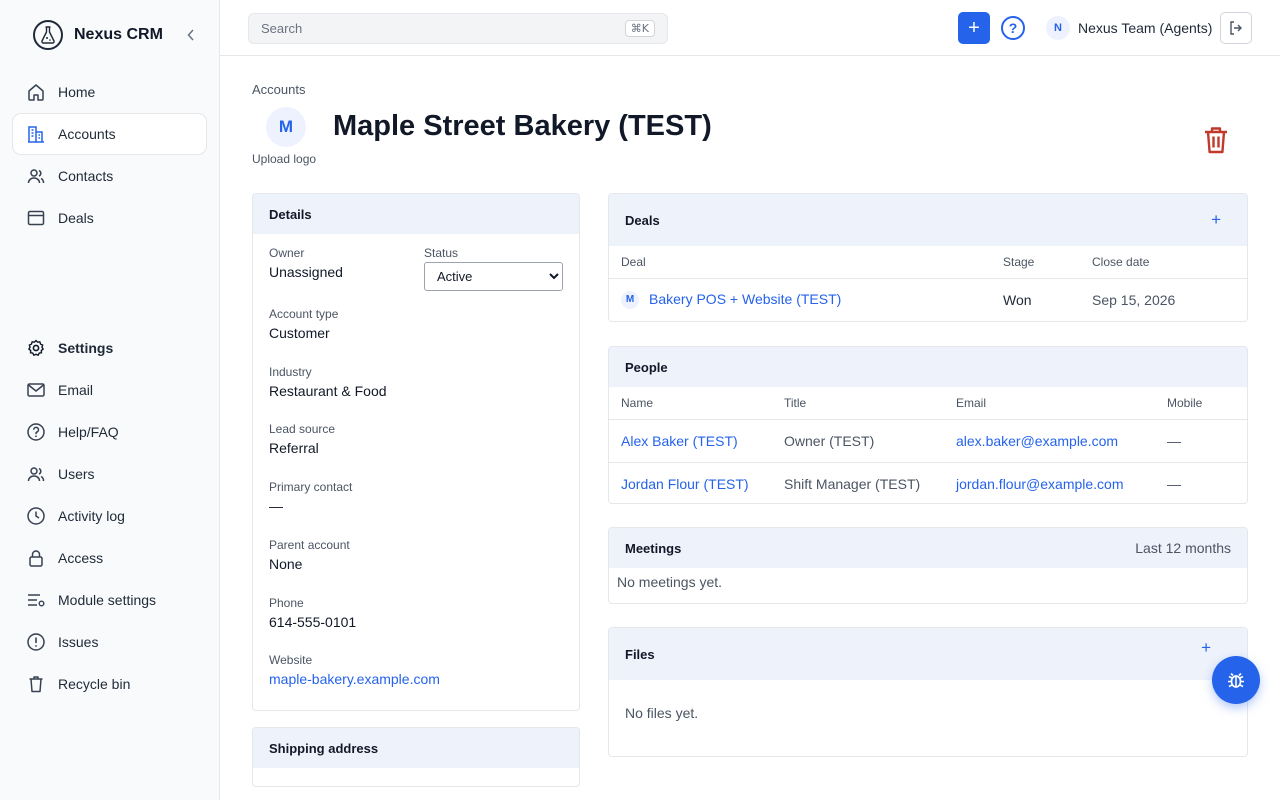 The width and height of the screenshot is (1280, 800). I want to click on parent-account-field: Parent account None, so click(309, 555).